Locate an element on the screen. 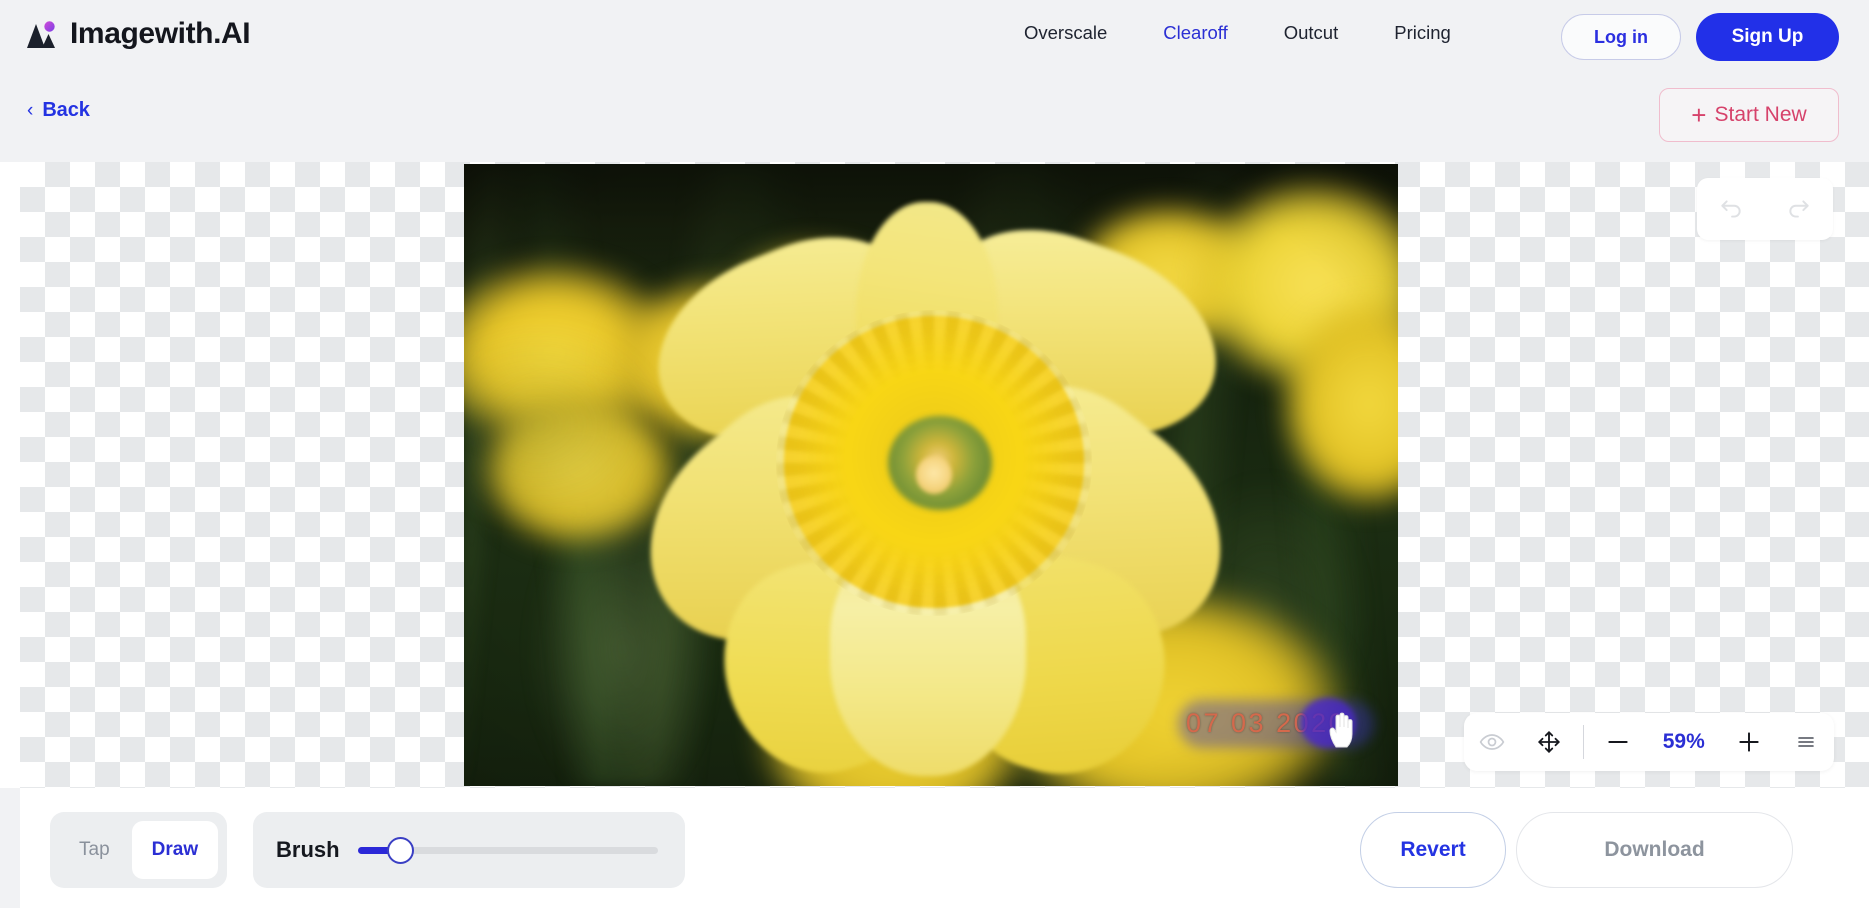 Image resolution: width=1869 pixels, height=908 pixels. hamburger-menu-icon is located at coordinates (1805, 742).